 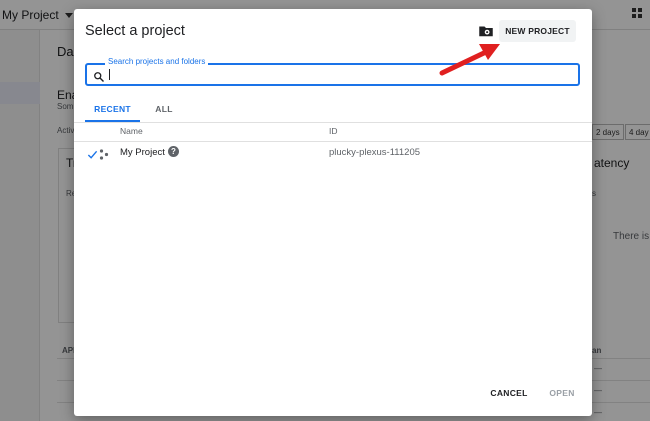 I want to click on folder-settings-icon, so click(x=486, y=31).